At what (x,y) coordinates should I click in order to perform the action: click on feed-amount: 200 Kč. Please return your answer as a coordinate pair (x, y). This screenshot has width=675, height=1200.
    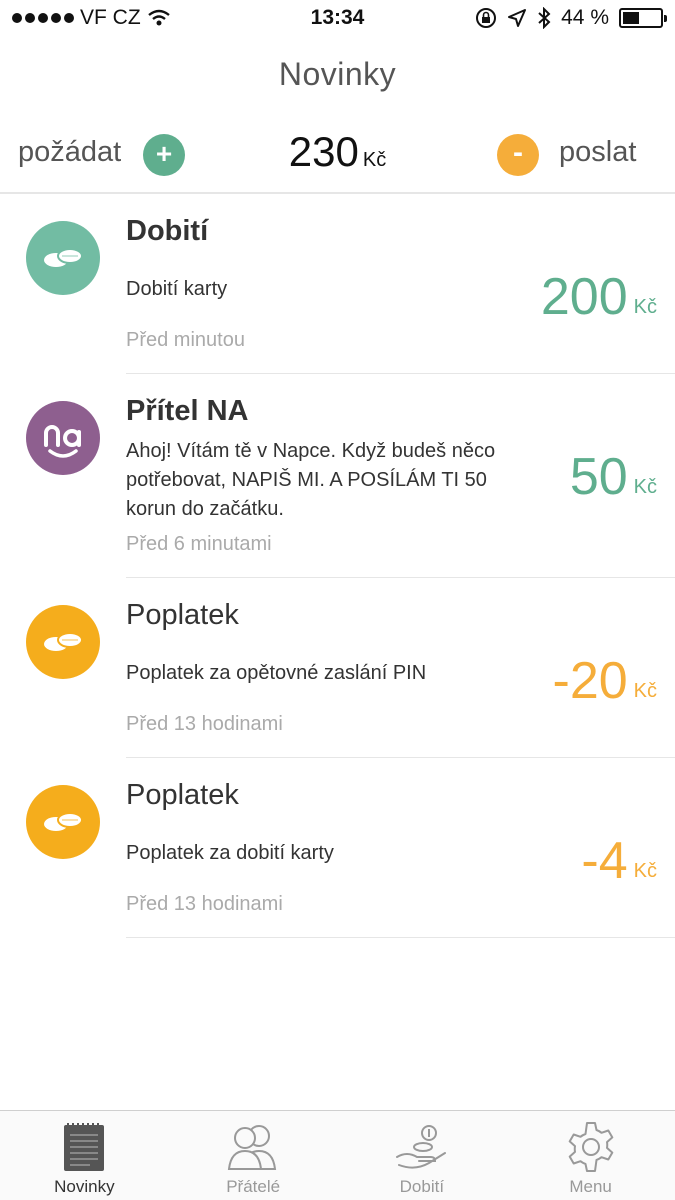
    Looking at the image, I should click on (599, 297).